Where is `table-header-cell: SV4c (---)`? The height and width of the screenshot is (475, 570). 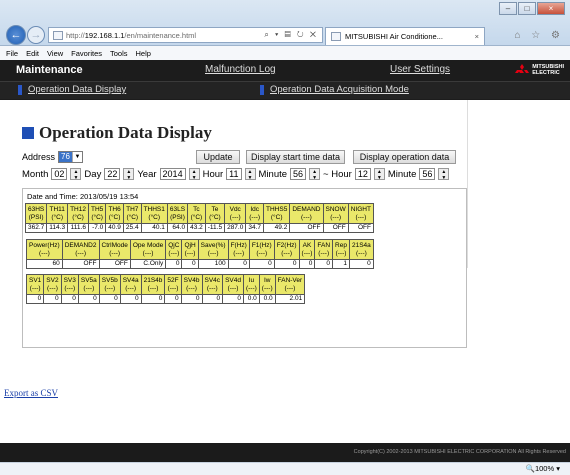
table-header-cell: SV4c (---) is located at coordinates (212, 284).